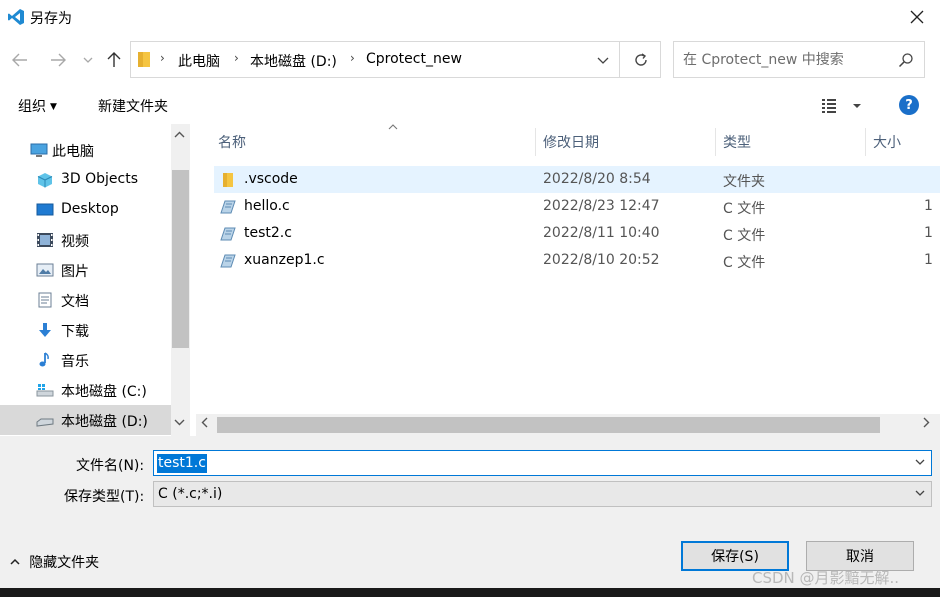  What do you see at coordinates (75, 302) in the screenshot?
I see `nav-item-label: 文档` at bounding box center [75, 302].